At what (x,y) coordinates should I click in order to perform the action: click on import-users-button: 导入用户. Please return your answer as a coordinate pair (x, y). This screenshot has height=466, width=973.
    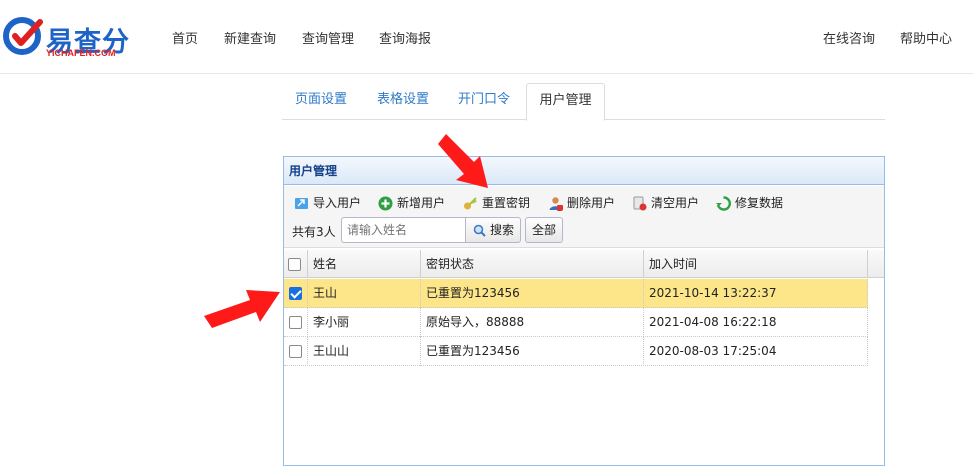
    Looking at the image, I should click on (327, 203).